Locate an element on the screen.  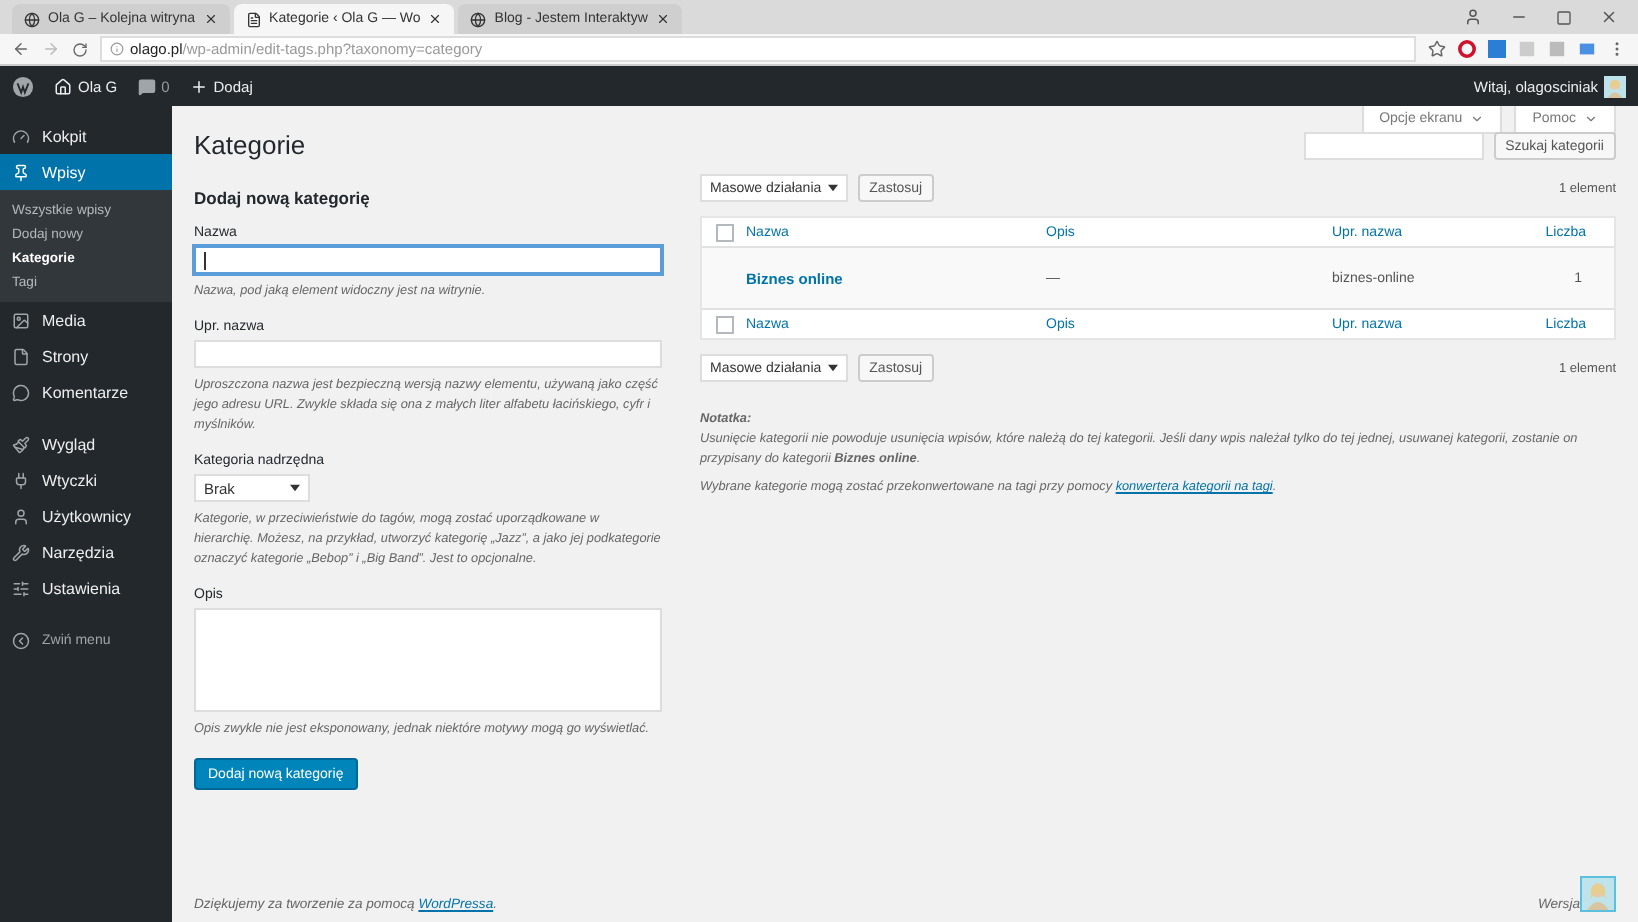
reload-icon is located at coordinates (80, 49).